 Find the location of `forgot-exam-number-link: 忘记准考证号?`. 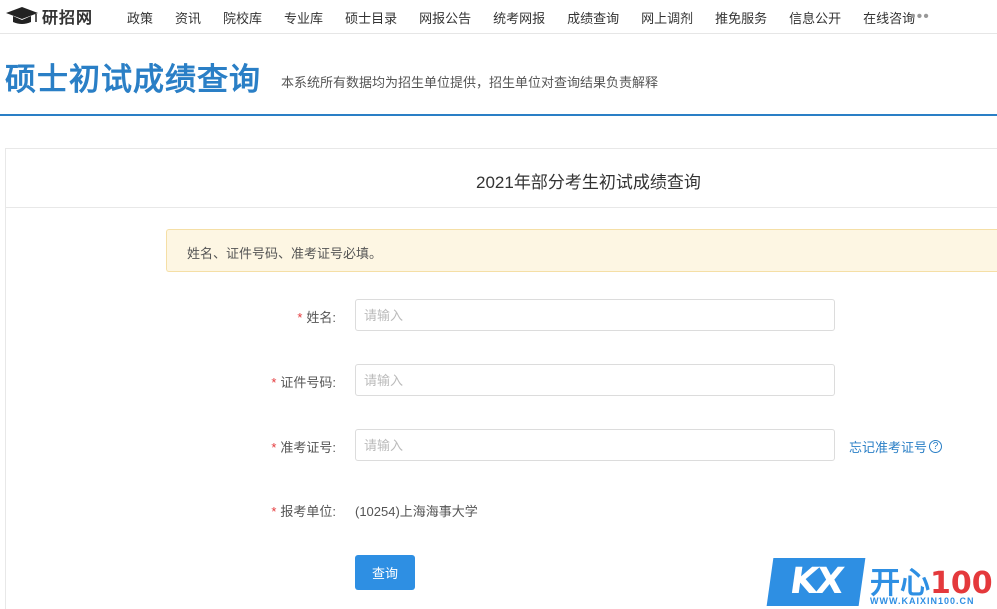

forgot-exam-number-link: 忘记准考证号? is located at coordinates (896, 446).